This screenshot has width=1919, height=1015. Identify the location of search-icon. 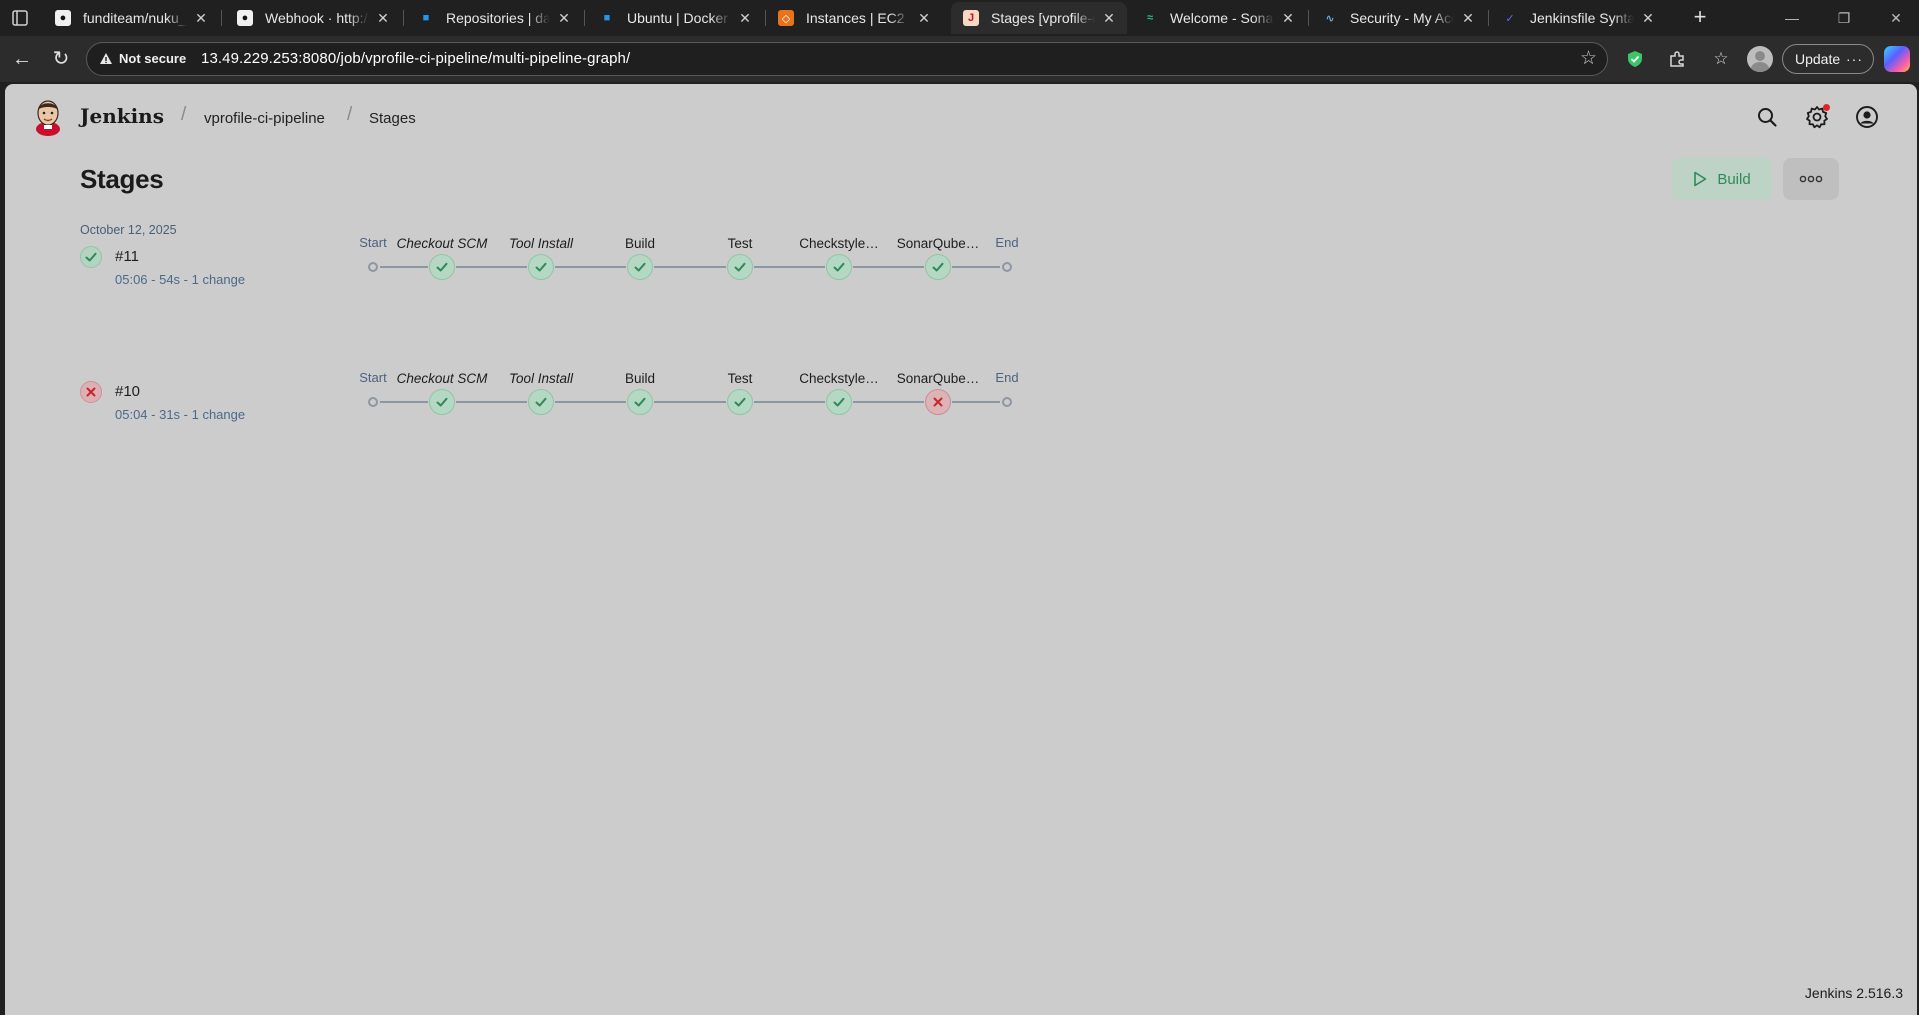
(1767, 117).